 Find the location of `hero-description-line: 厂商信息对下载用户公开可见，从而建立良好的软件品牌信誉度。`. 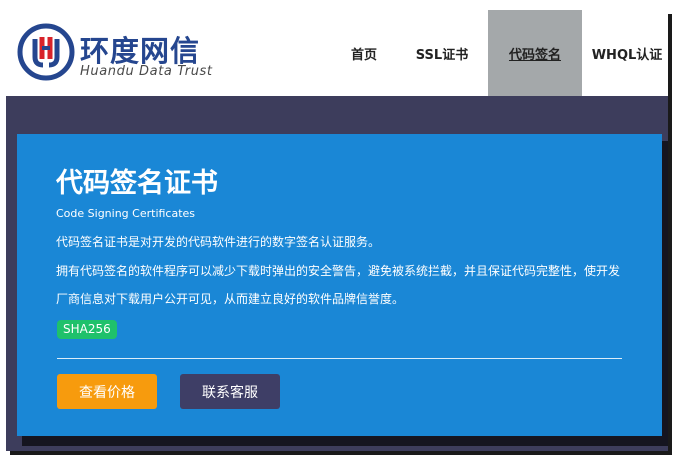

hero-description-line: 厂商信息对下载用户公开可见，从而建立良好的软件品牌信誉度。 is located at coordinates (230, 299).